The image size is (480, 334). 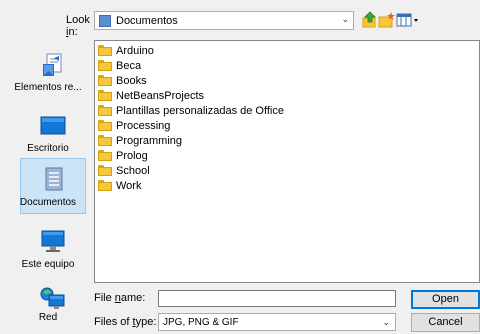 I want to click on create-new-folder-button, so click(x=387, y=20).